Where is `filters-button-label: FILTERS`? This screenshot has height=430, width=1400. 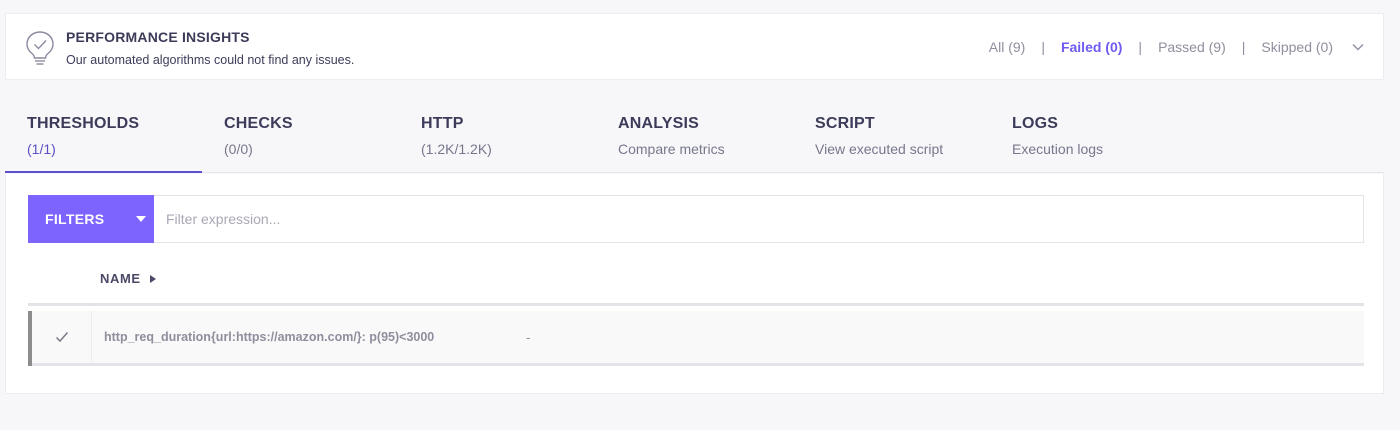
filters-button-label: FILTERS is located at coordinates (75, 219).